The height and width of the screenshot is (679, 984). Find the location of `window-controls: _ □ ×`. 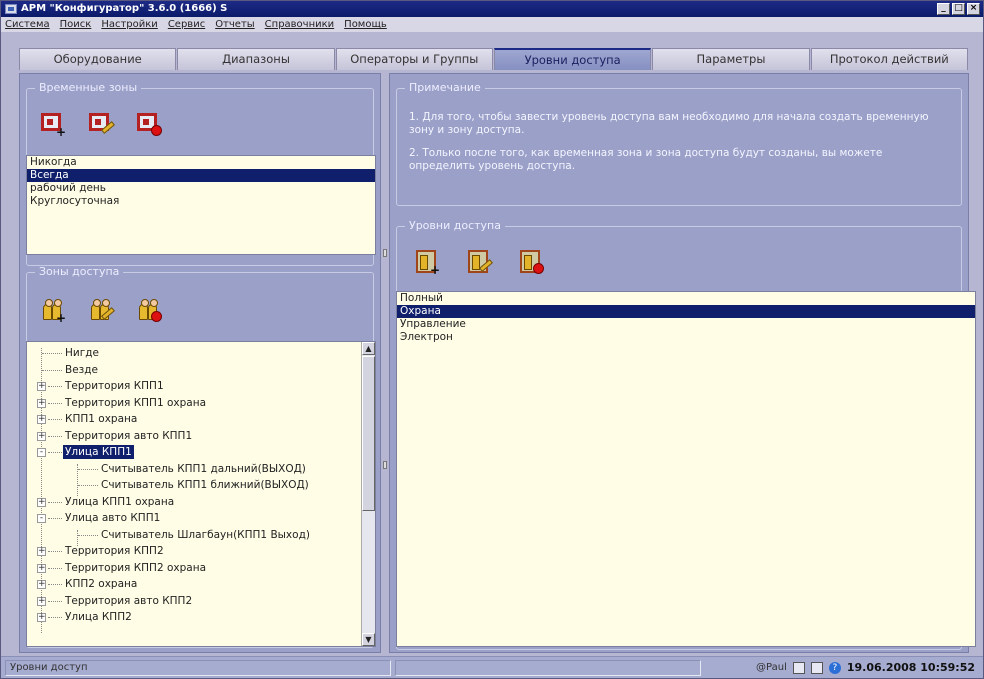

window-controls: _ □ × is located at coordinates (958, 9).